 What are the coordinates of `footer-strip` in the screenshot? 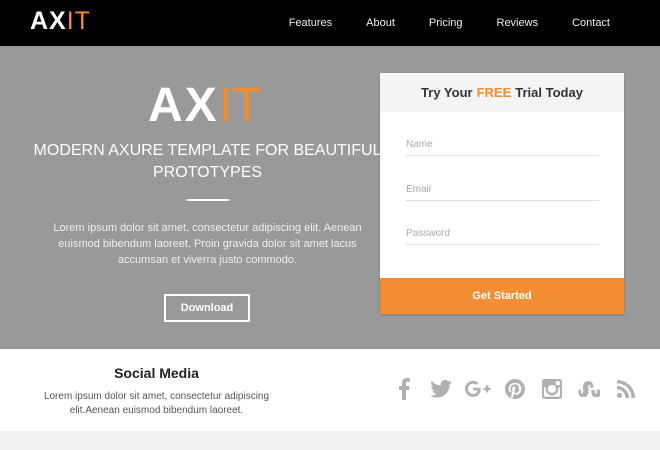 It's located at (330, 440).